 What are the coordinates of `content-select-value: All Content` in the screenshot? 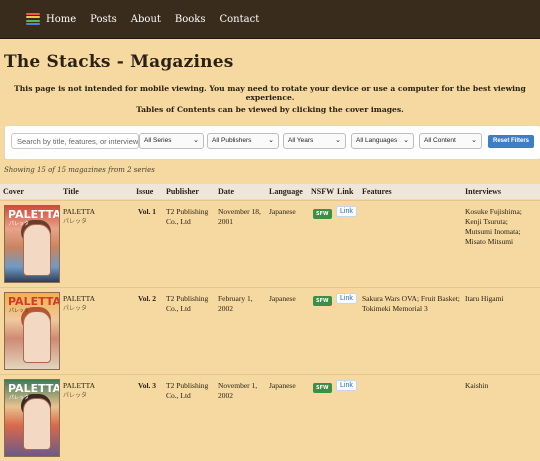 It's located at (440, 140).